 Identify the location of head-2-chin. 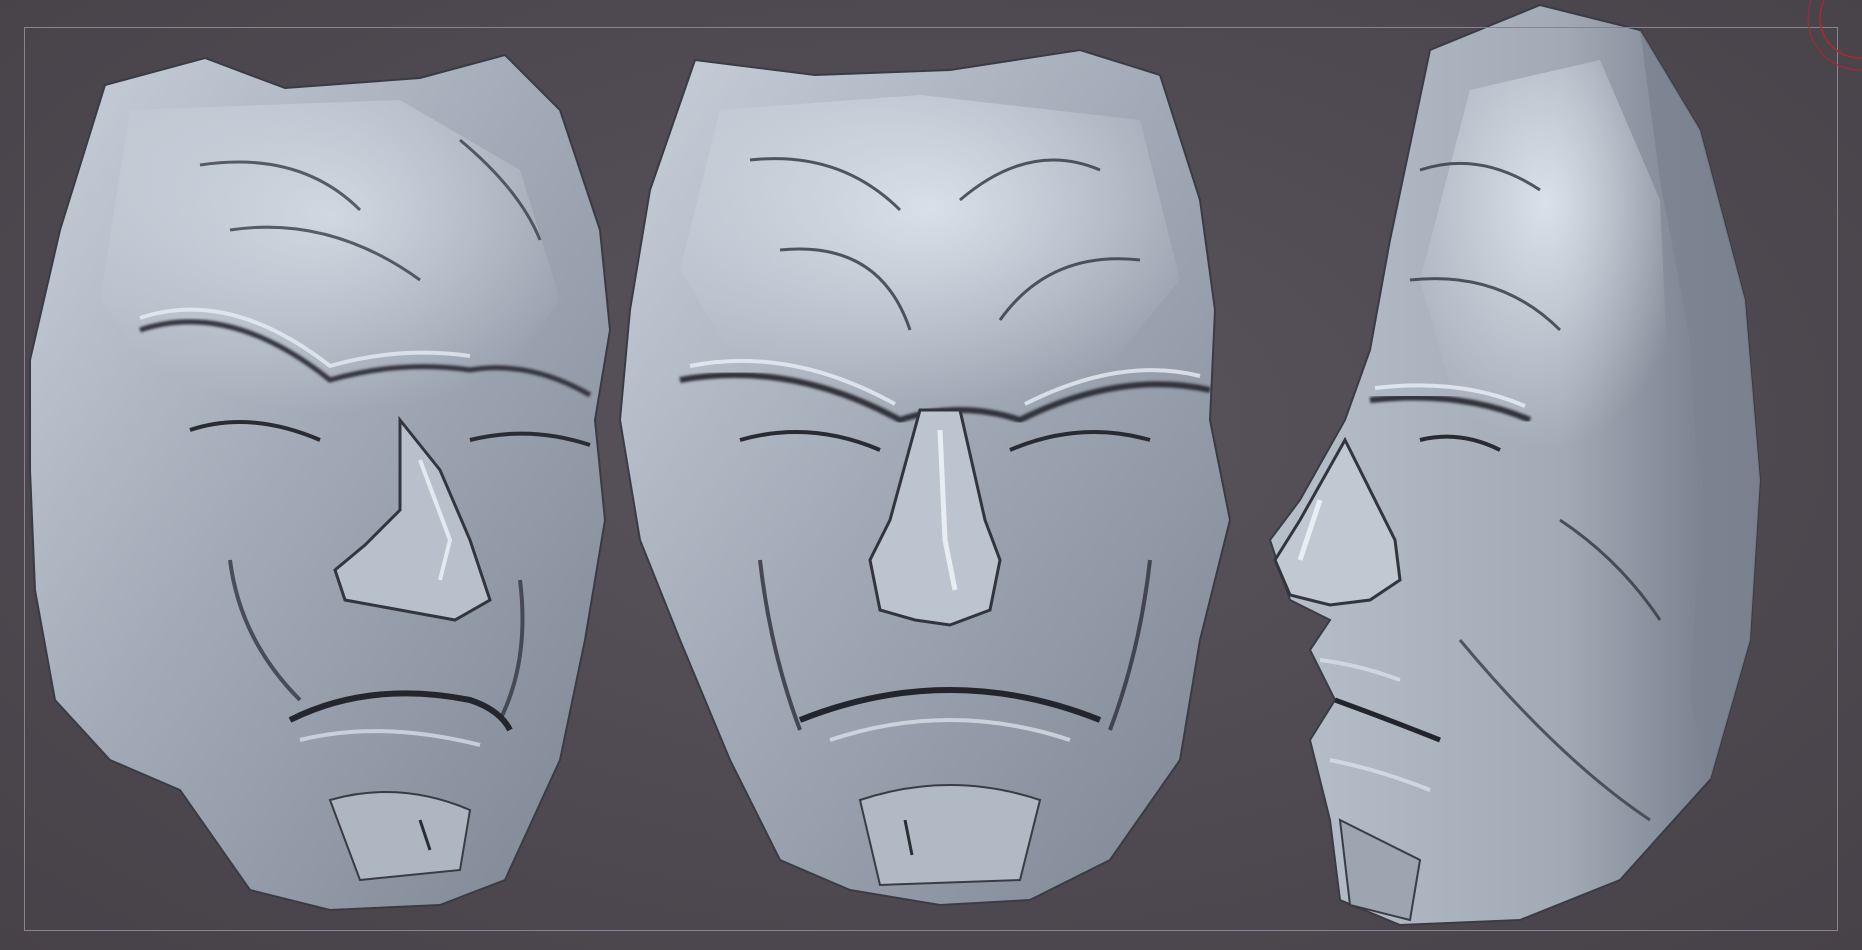
(950, 835).